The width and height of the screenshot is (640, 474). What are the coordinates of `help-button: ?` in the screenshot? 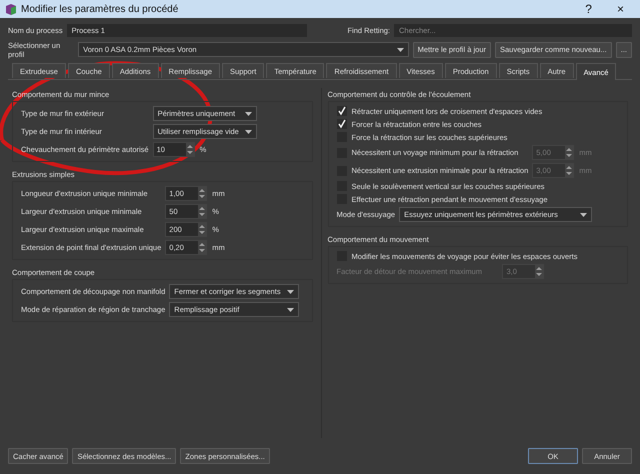 It's located at (588, 9).